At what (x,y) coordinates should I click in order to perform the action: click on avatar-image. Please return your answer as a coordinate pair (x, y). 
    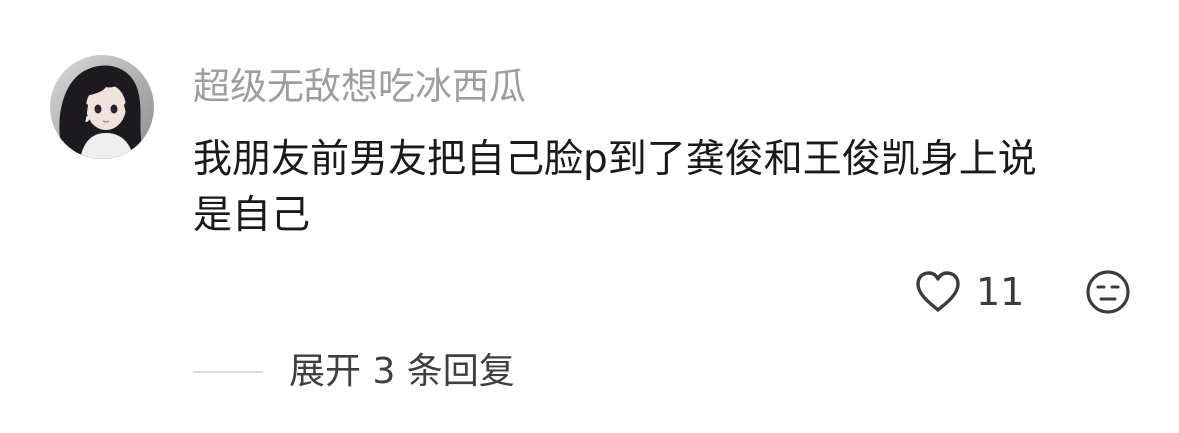
    Looking at the image, I should click on (102, 107).